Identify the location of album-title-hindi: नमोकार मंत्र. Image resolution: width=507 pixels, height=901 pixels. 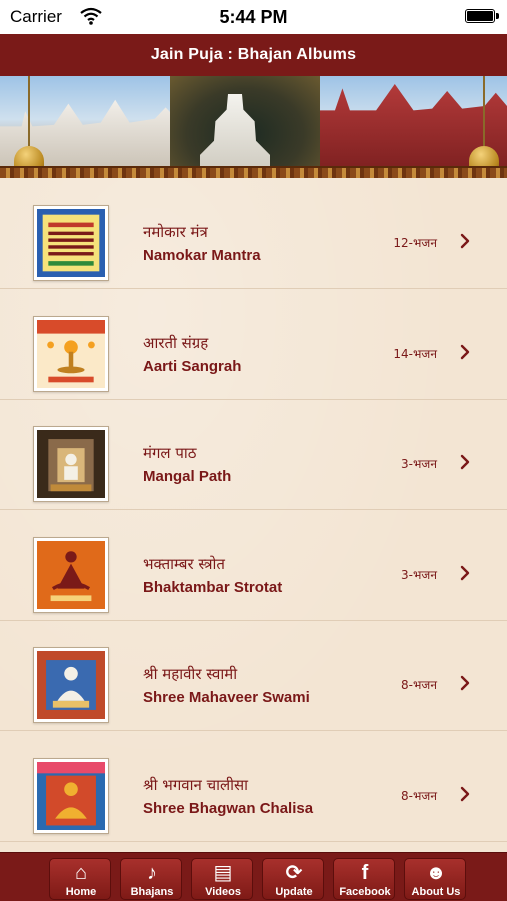
(175, 232).